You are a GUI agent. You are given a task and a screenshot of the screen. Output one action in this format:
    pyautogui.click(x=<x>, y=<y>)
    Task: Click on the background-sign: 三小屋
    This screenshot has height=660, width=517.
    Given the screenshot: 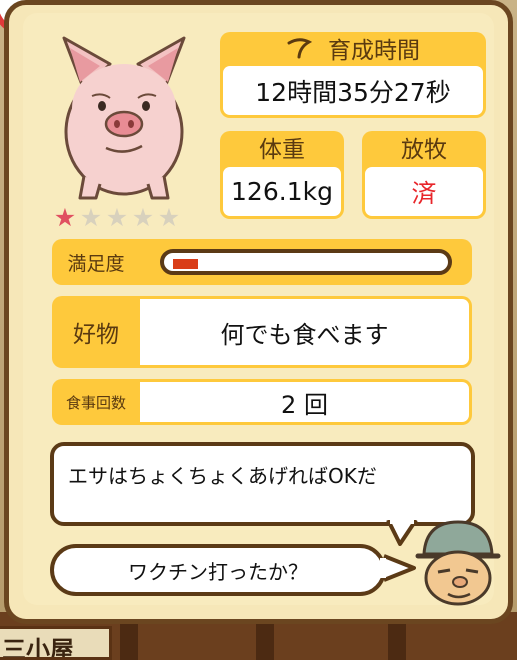 What is the action you would take?
    pyautogui.click(x=56, y=643)
    